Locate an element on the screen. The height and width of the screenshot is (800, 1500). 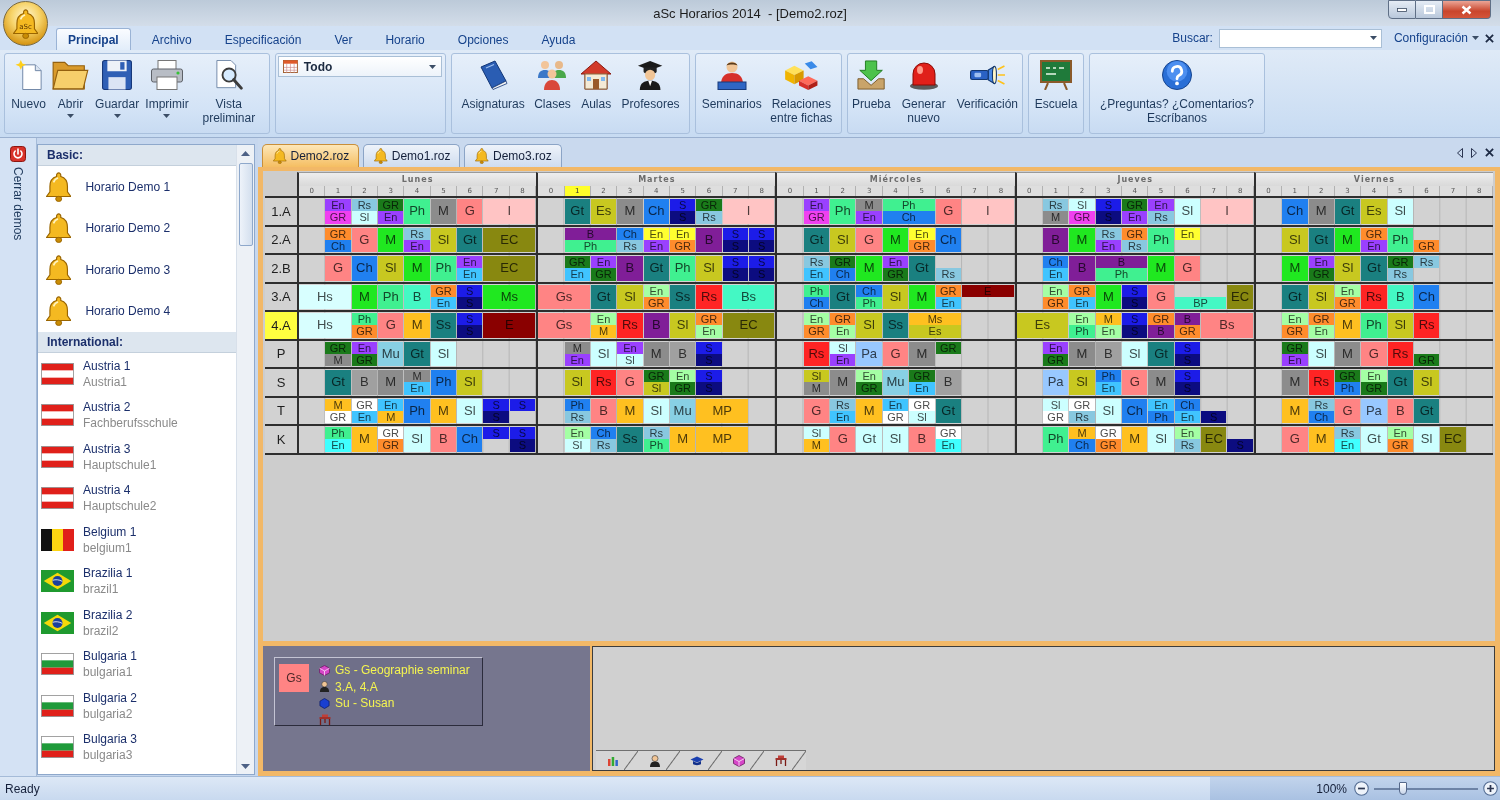
lesson-card: Hs is located at coordinates (325, 296).